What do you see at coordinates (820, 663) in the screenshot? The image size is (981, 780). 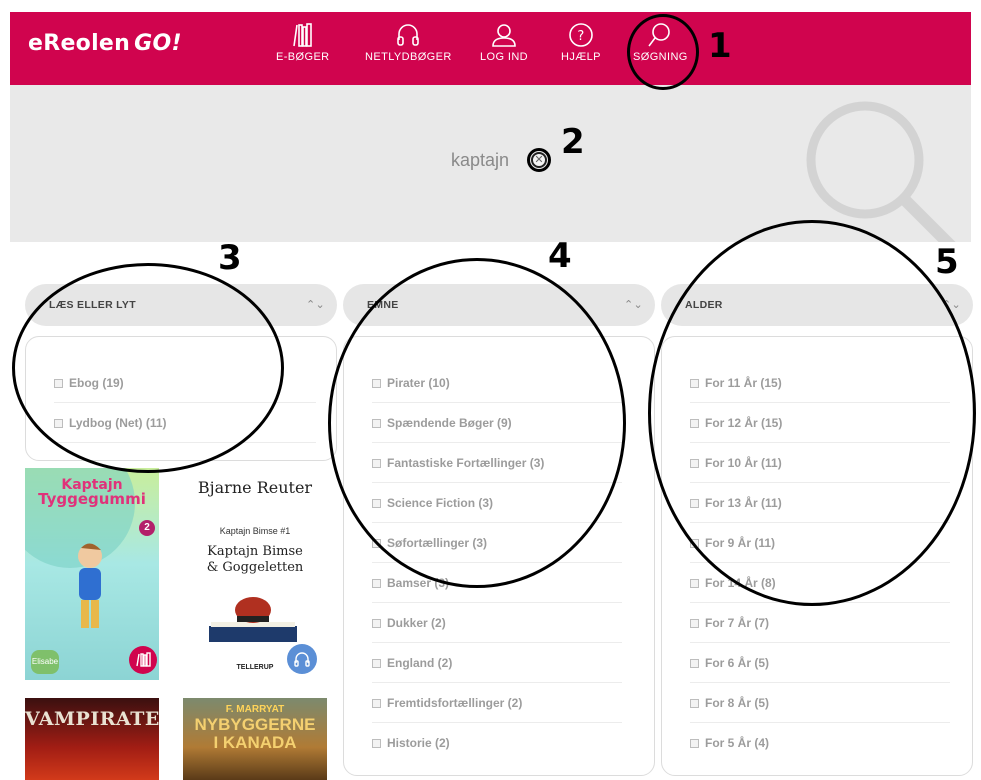 I see `filter-option: For 6 År (5)` at bounding box center [820, 663].